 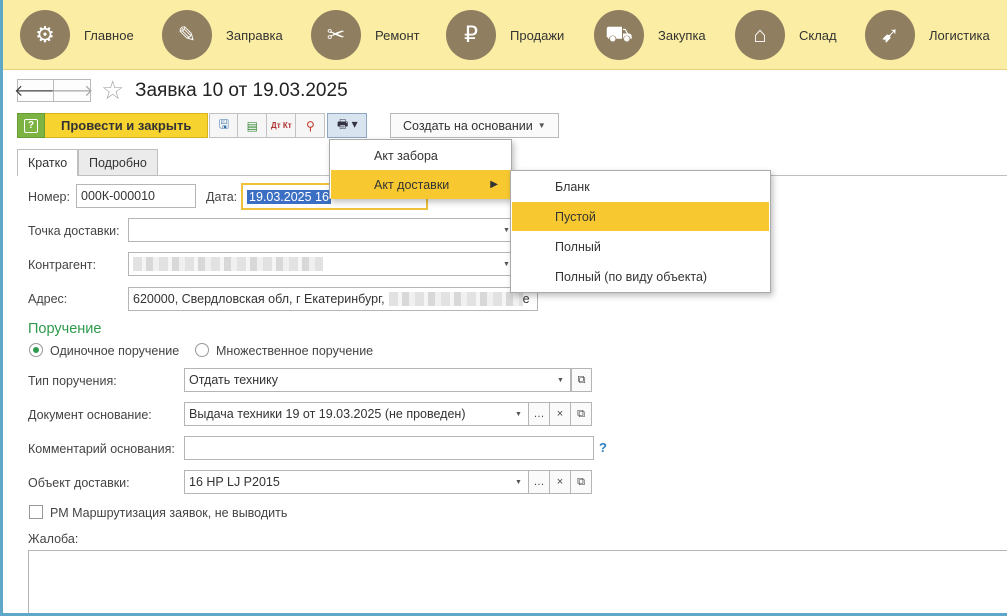 I want to click on submenu-arrow-icon: ▶, so click(x=494, y=184).